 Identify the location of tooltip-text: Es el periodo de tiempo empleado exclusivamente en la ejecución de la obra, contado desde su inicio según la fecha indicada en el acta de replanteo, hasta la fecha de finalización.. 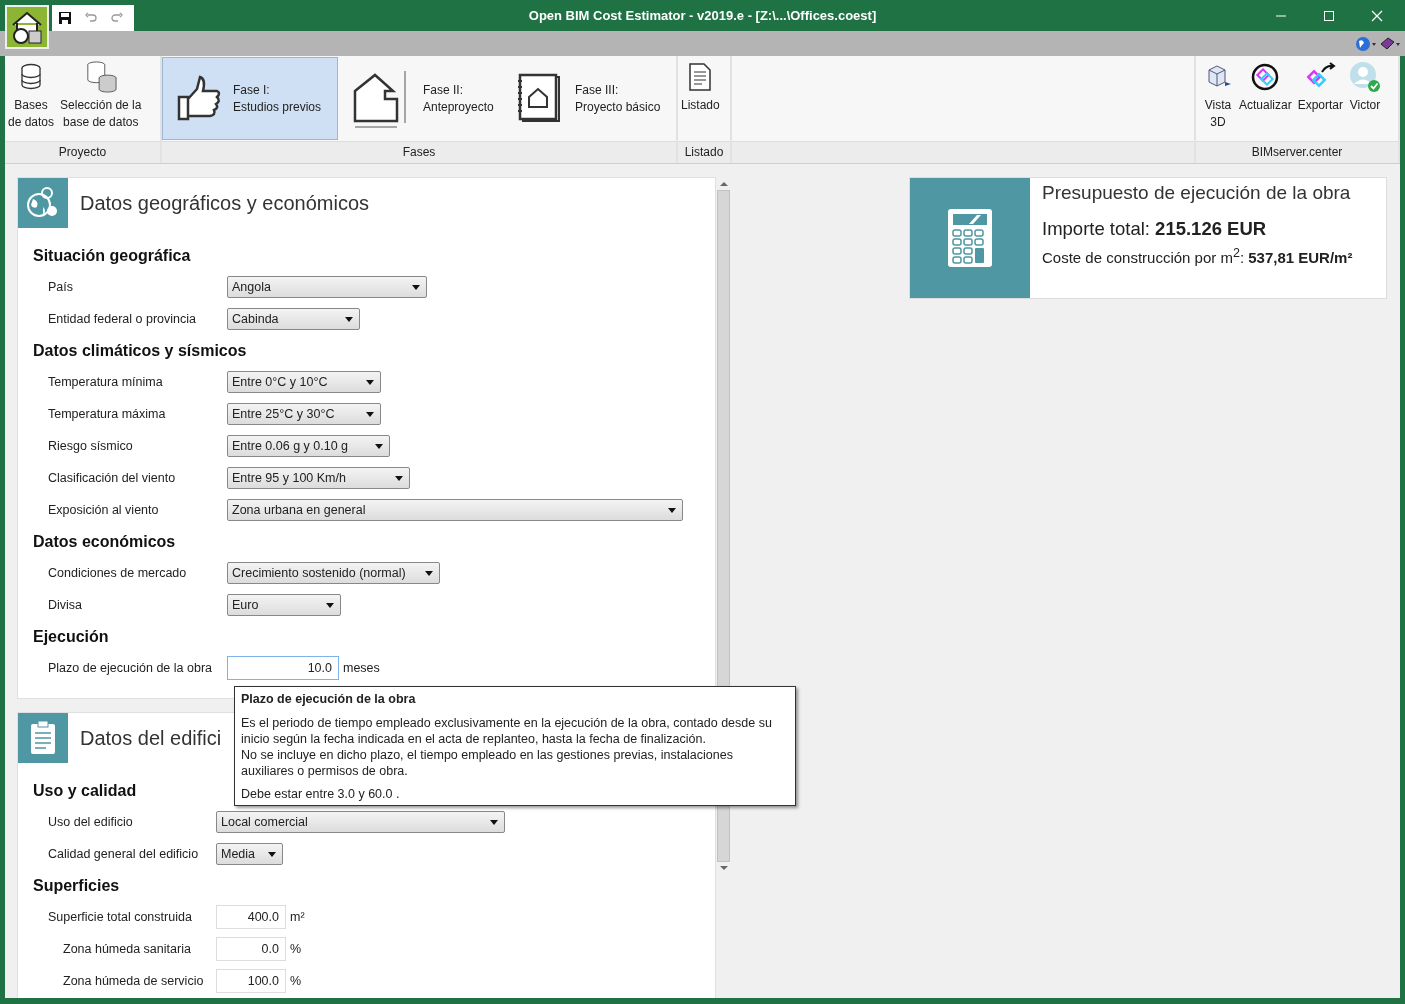
(507, 731).